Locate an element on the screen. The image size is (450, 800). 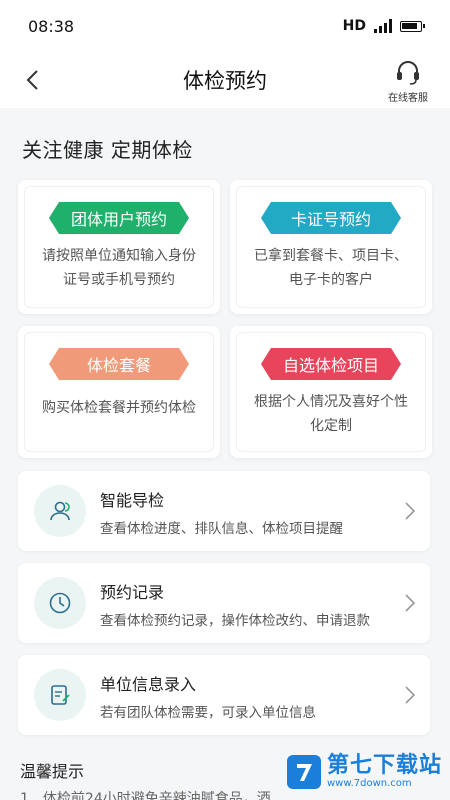
company-info-title: 单位信息录入 is located at coordinates (148, 684).